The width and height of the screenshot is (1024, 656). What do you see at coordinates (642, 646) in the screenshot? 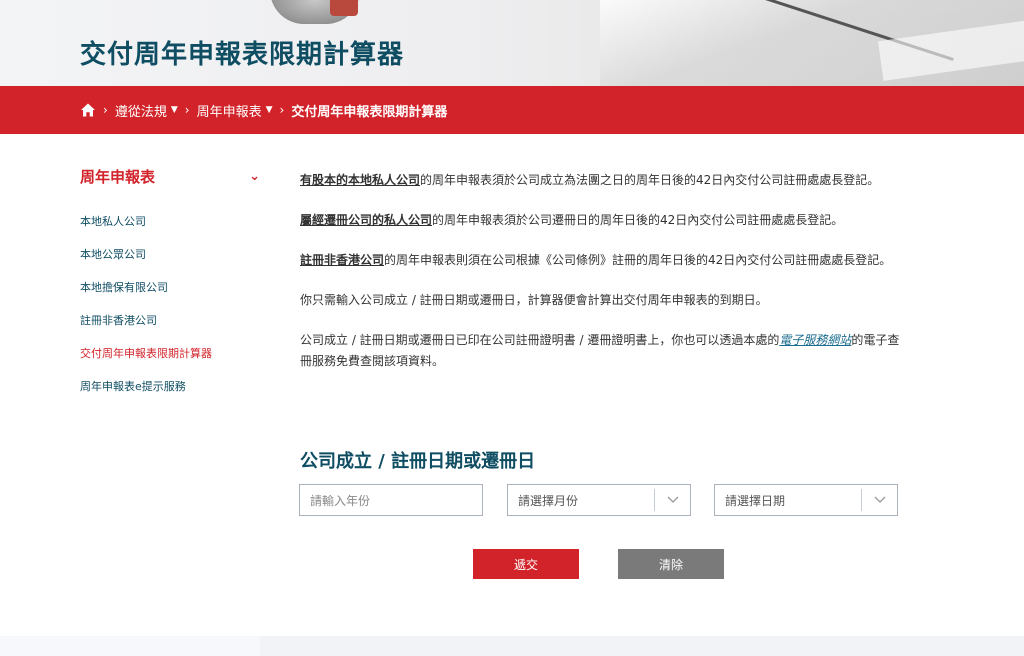
I see `footer-strip` at bounding box center [642, 646].